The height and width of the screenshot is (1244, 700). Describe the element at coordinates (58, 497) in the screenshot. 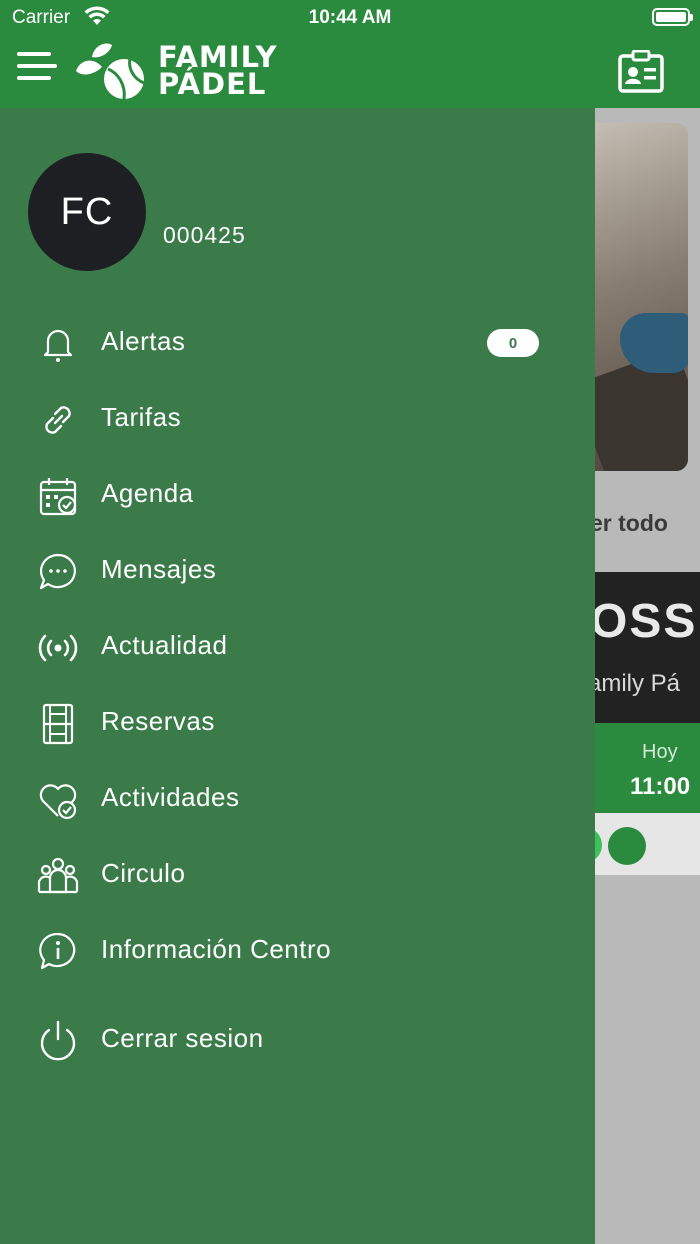

I see `calendar-check-icon` at that location.